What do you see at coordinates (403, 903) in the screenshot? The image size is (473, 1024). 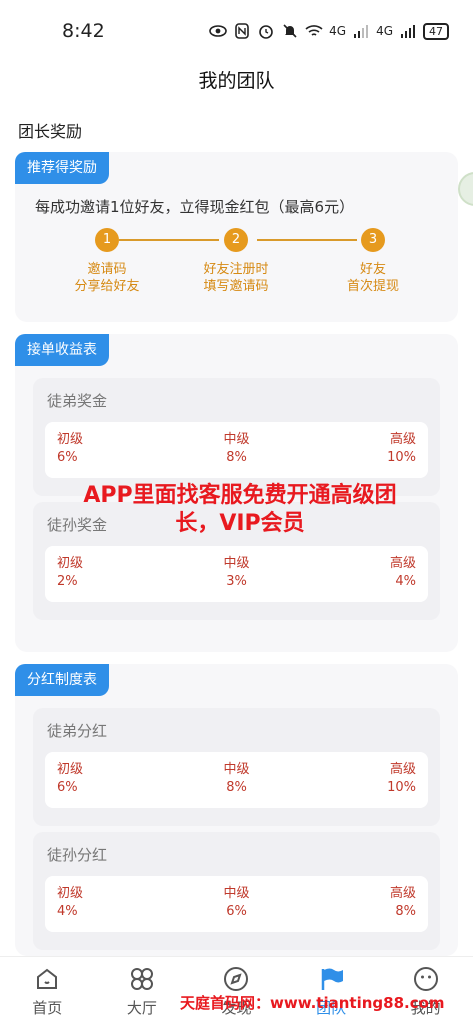 I see `level-item: 高级 8%` at bounding box center [403, 903].